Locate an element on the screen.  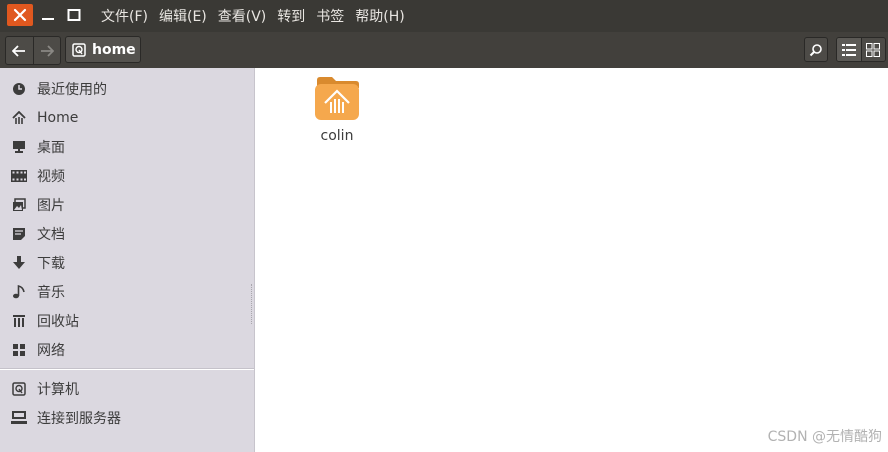
view-switcher is located at coordinates (861, 49).